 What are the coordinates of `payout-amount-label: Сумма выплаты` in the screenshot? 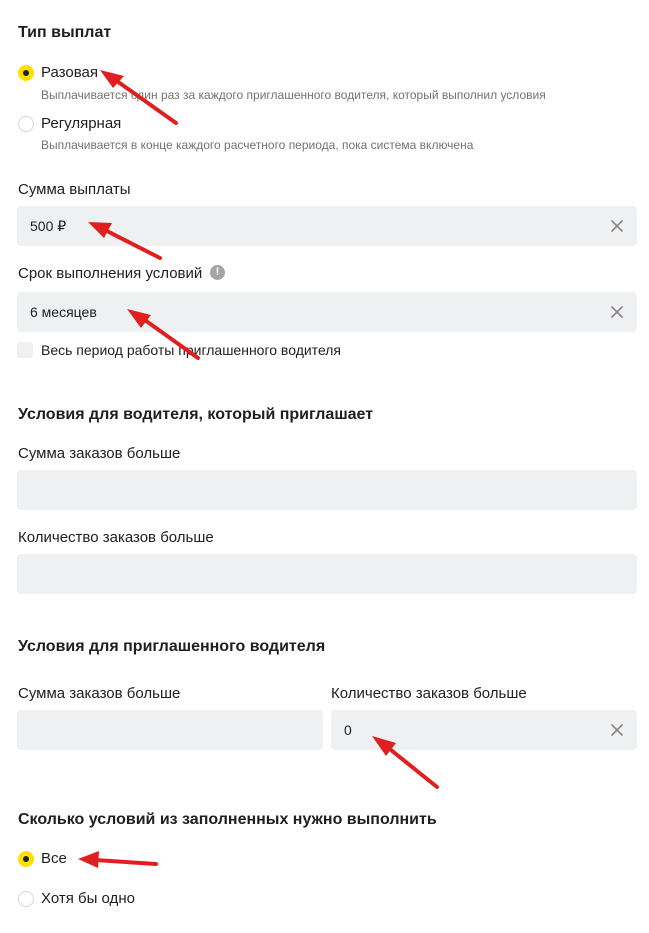 It's located at (74, 189).